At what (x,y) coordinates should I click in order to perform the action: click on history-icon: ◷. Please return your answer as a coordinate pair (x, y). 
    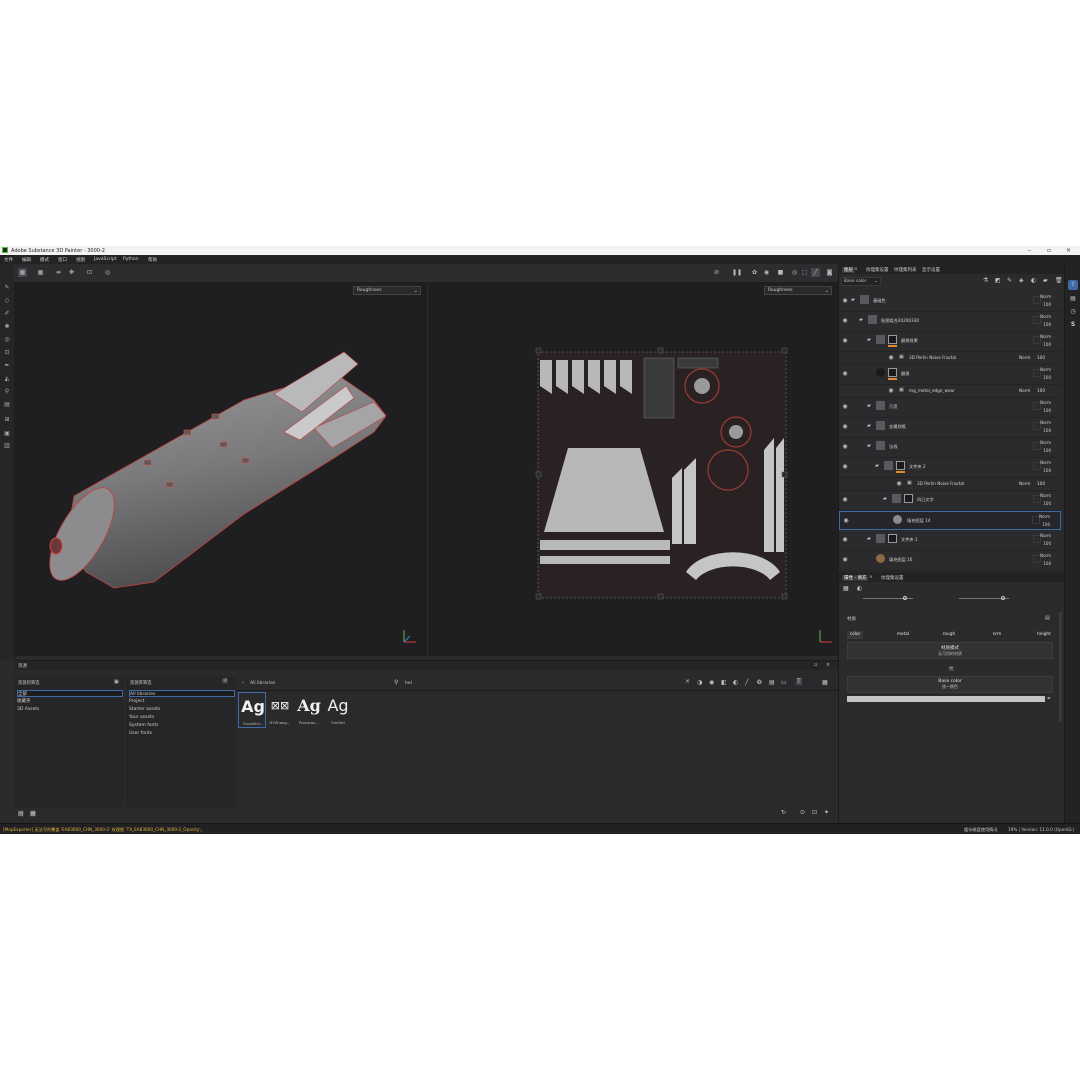
    Looking at the image, I should click on (1073, 312).